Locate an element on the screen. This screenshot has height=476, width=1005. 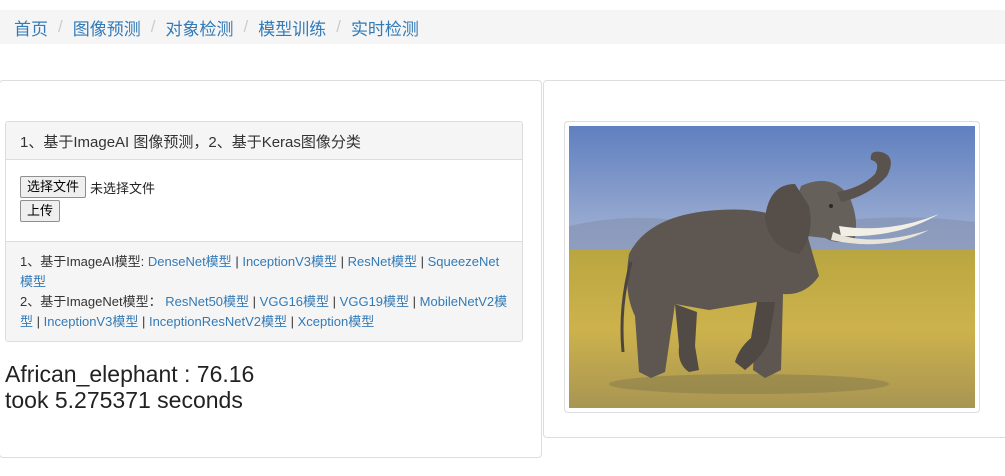
model-link-vgg19: VGG19模型 is located at coordinates (374, 301).